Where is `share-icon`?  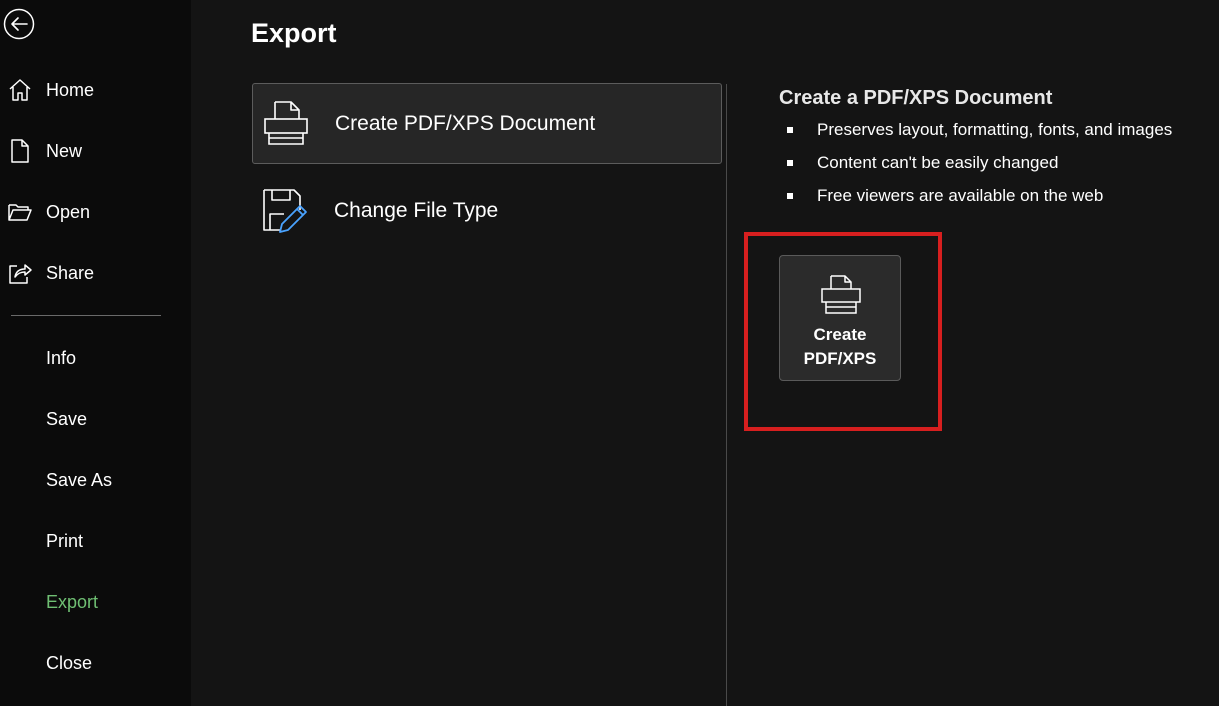 share-icon is located at coordinates (20, 273).